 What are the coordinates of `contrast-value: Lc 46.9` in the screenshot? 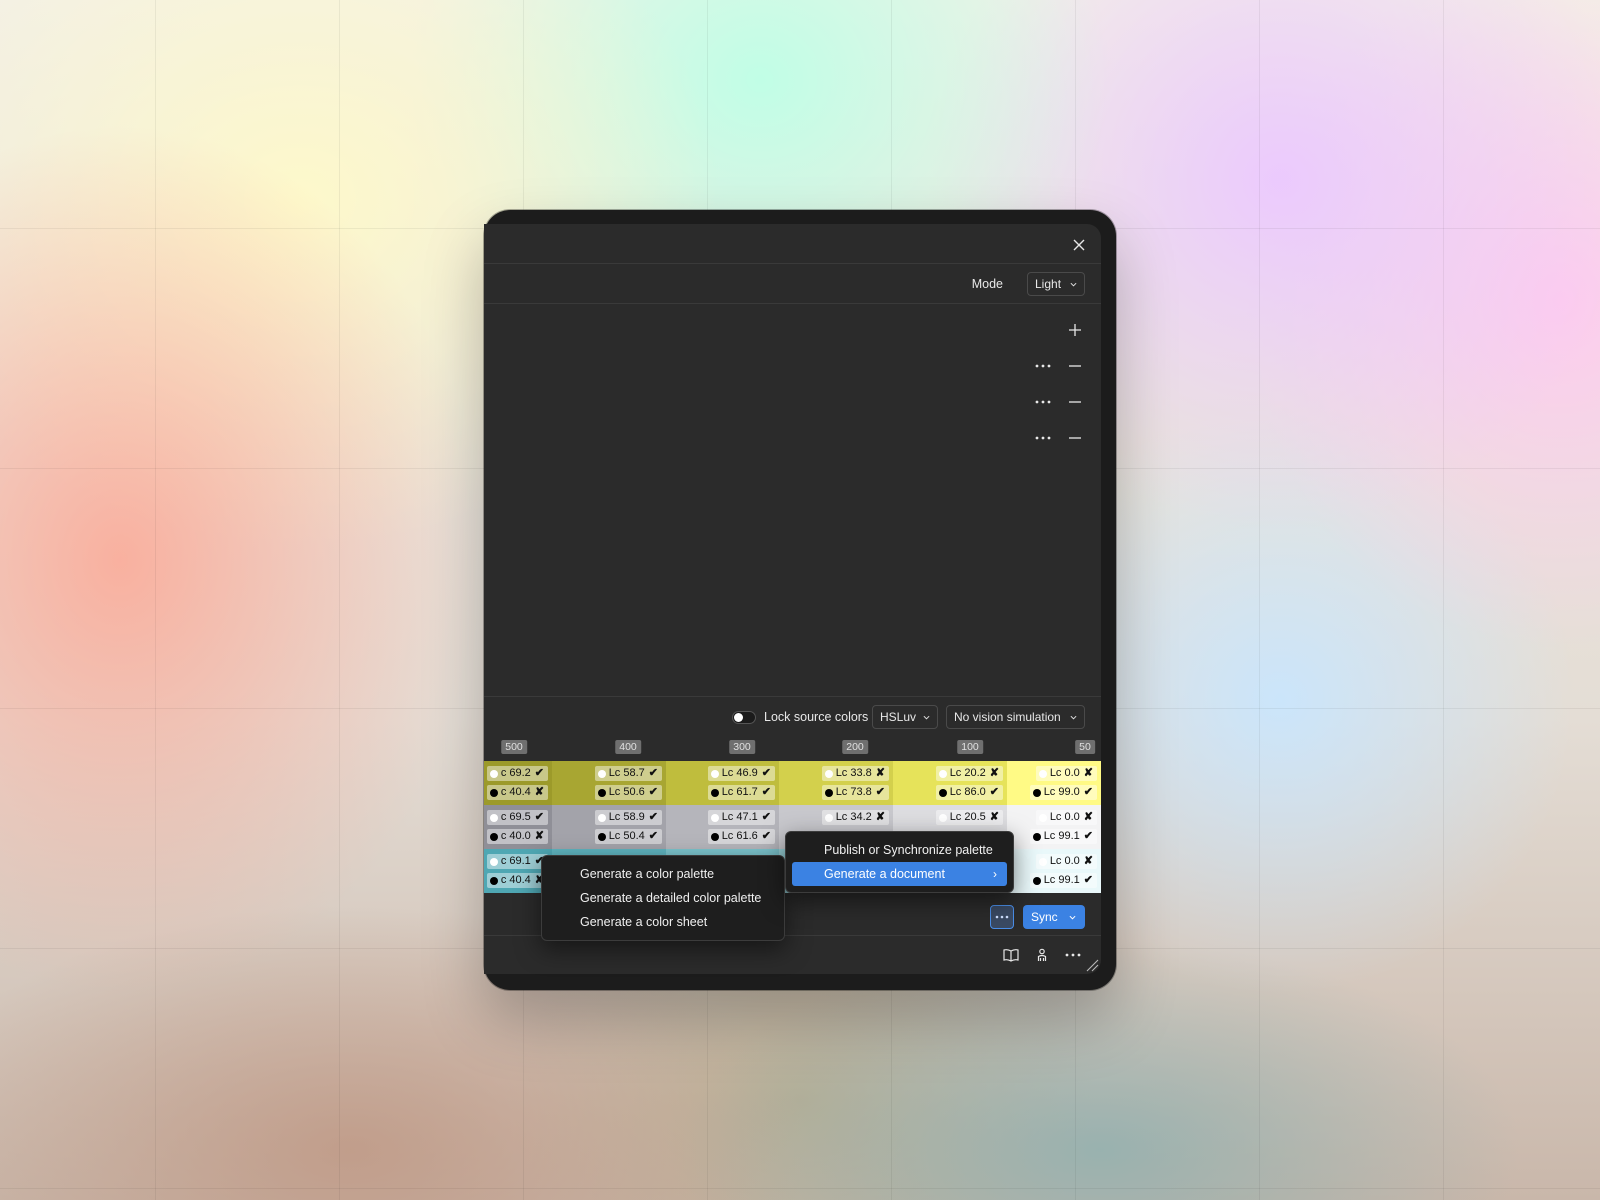 It's located at (739, 773).